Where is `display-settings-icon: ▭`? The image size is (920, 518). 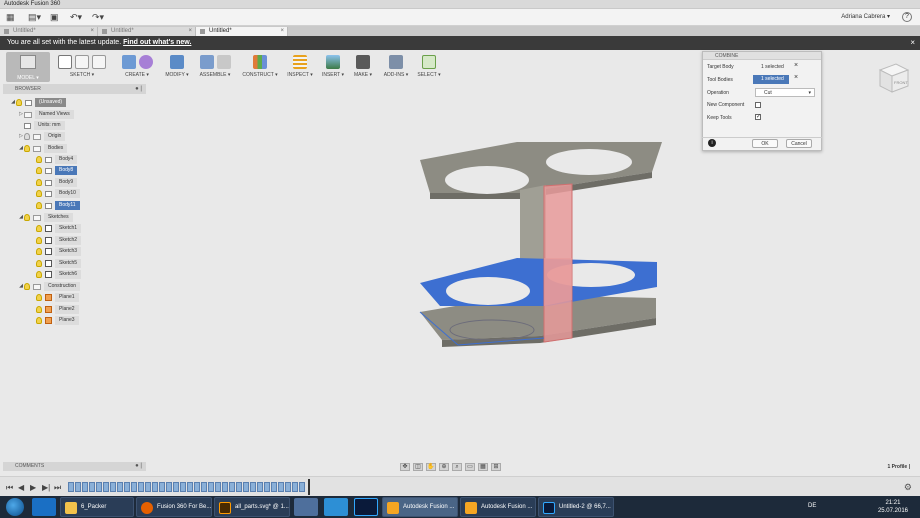
display-settings-icon: ▭ is located at coordinates (470, 467).